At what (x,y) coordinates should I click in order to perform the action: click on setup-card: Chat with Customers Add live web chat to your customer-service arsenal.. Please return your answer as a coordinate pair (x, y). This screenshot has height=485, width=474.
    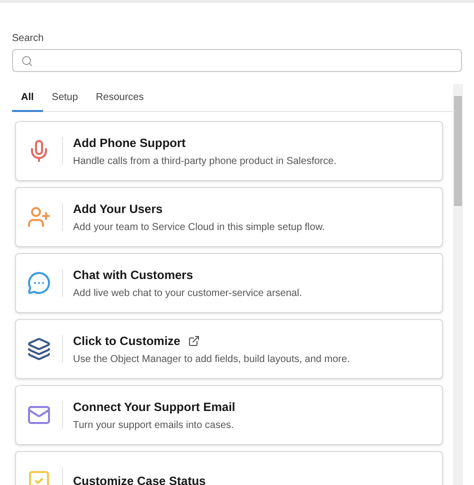
    Looking at the image, I should click on (229, 283).